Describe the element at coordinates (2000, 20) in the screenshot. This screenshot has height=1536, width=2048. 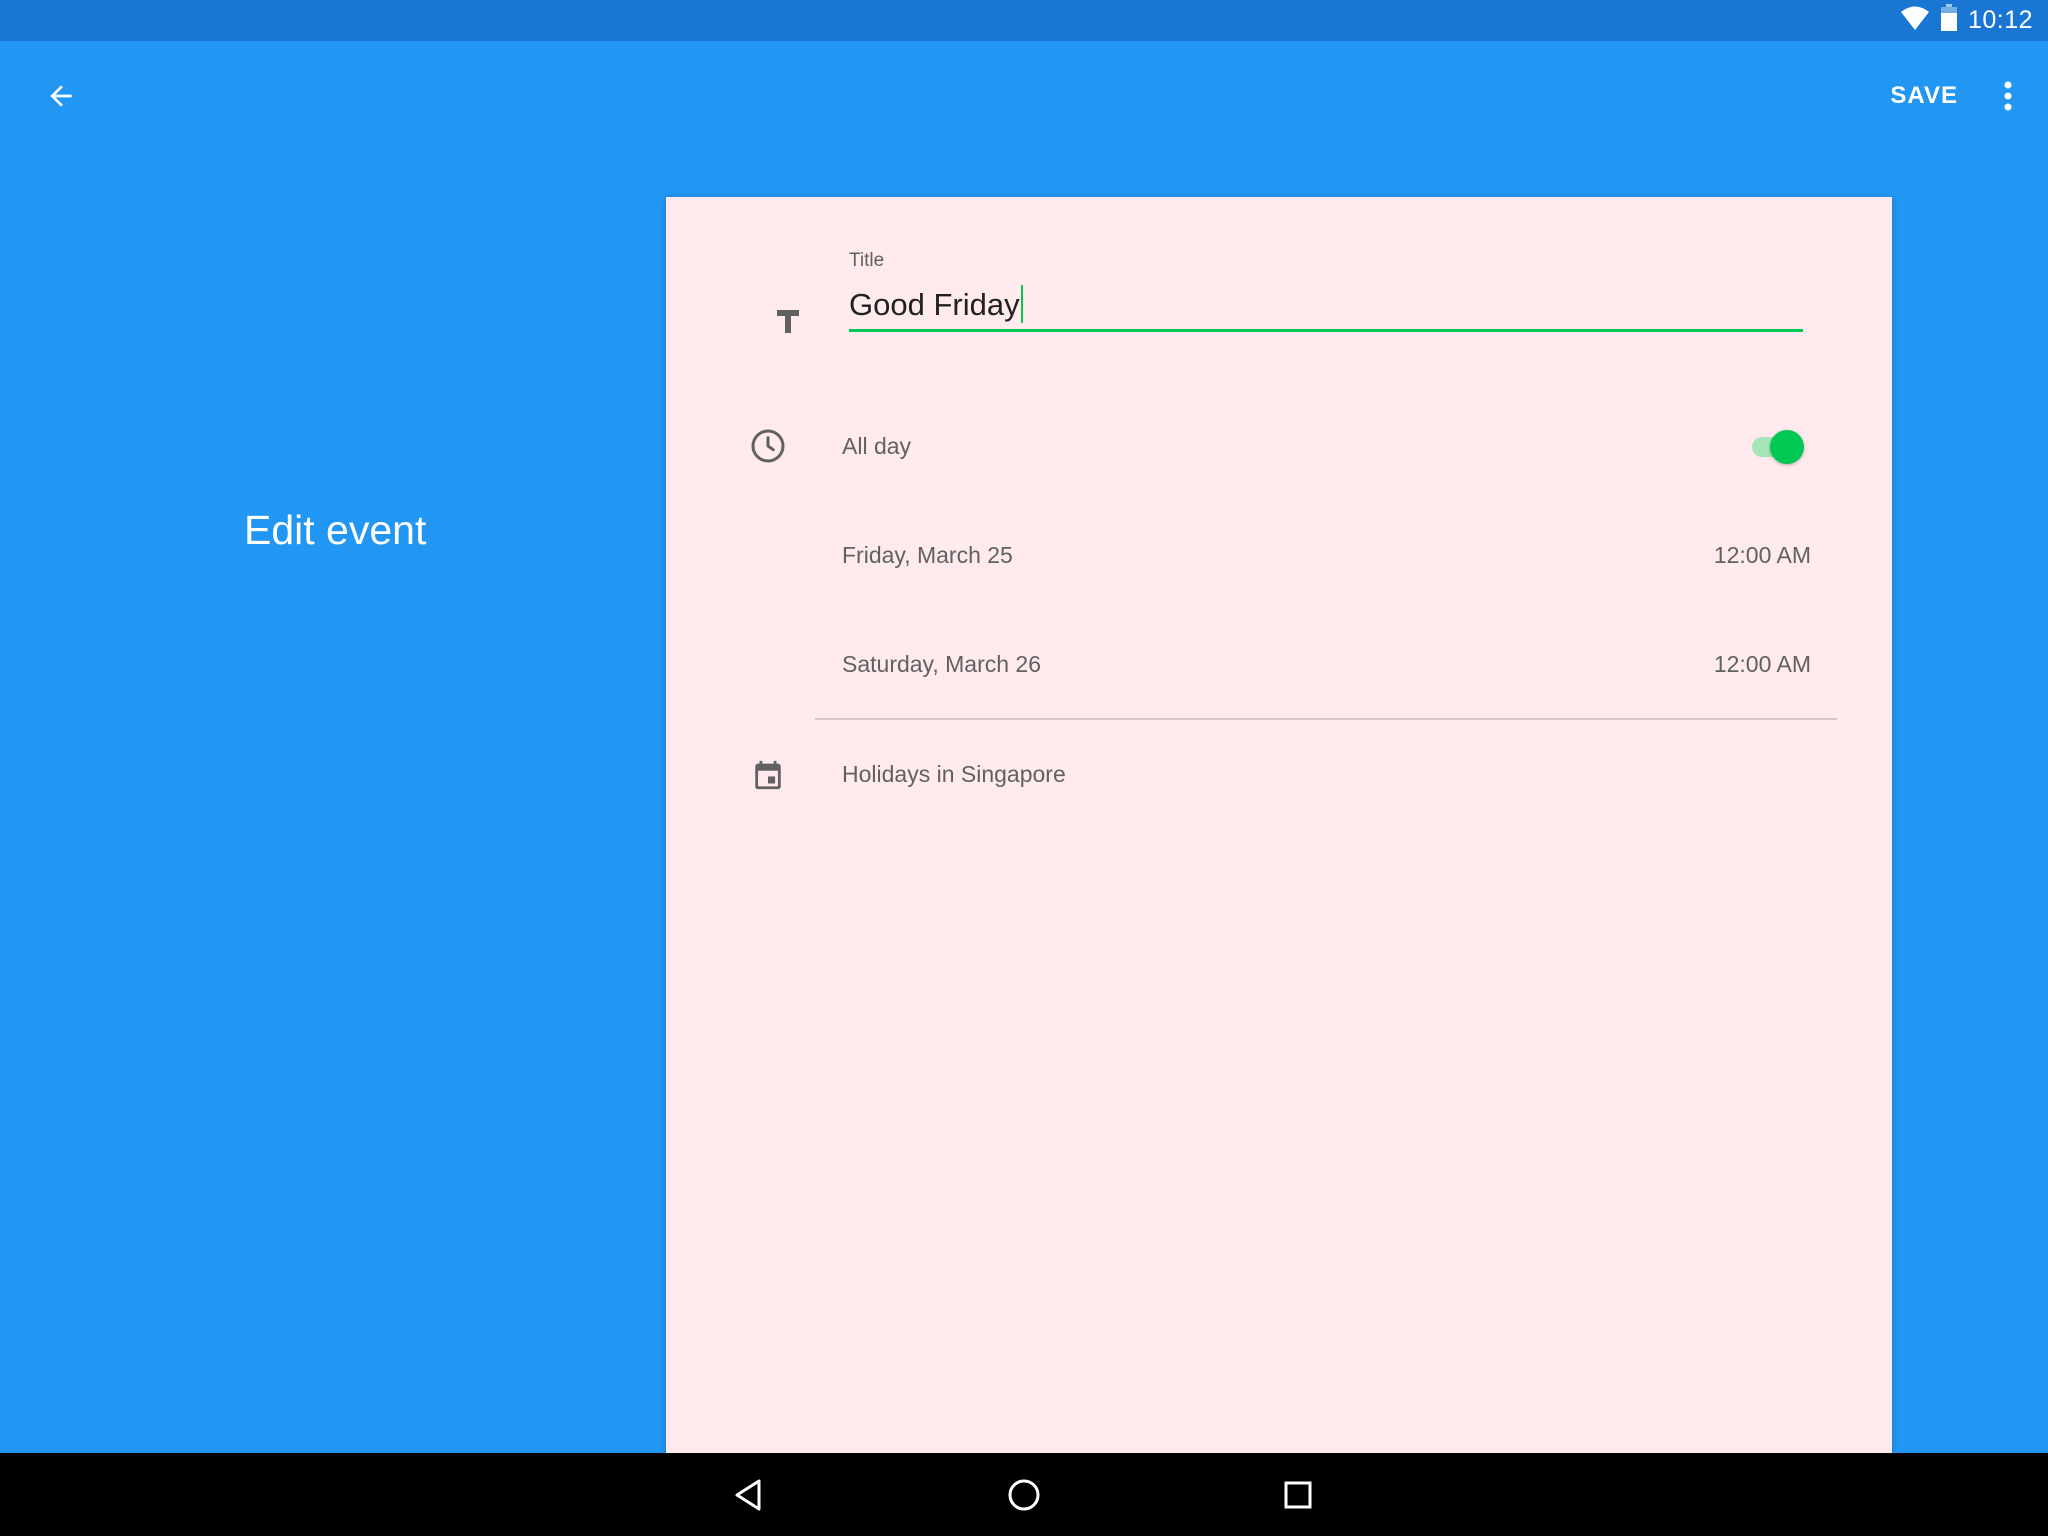
I see `status-time: 10:12` at that location.